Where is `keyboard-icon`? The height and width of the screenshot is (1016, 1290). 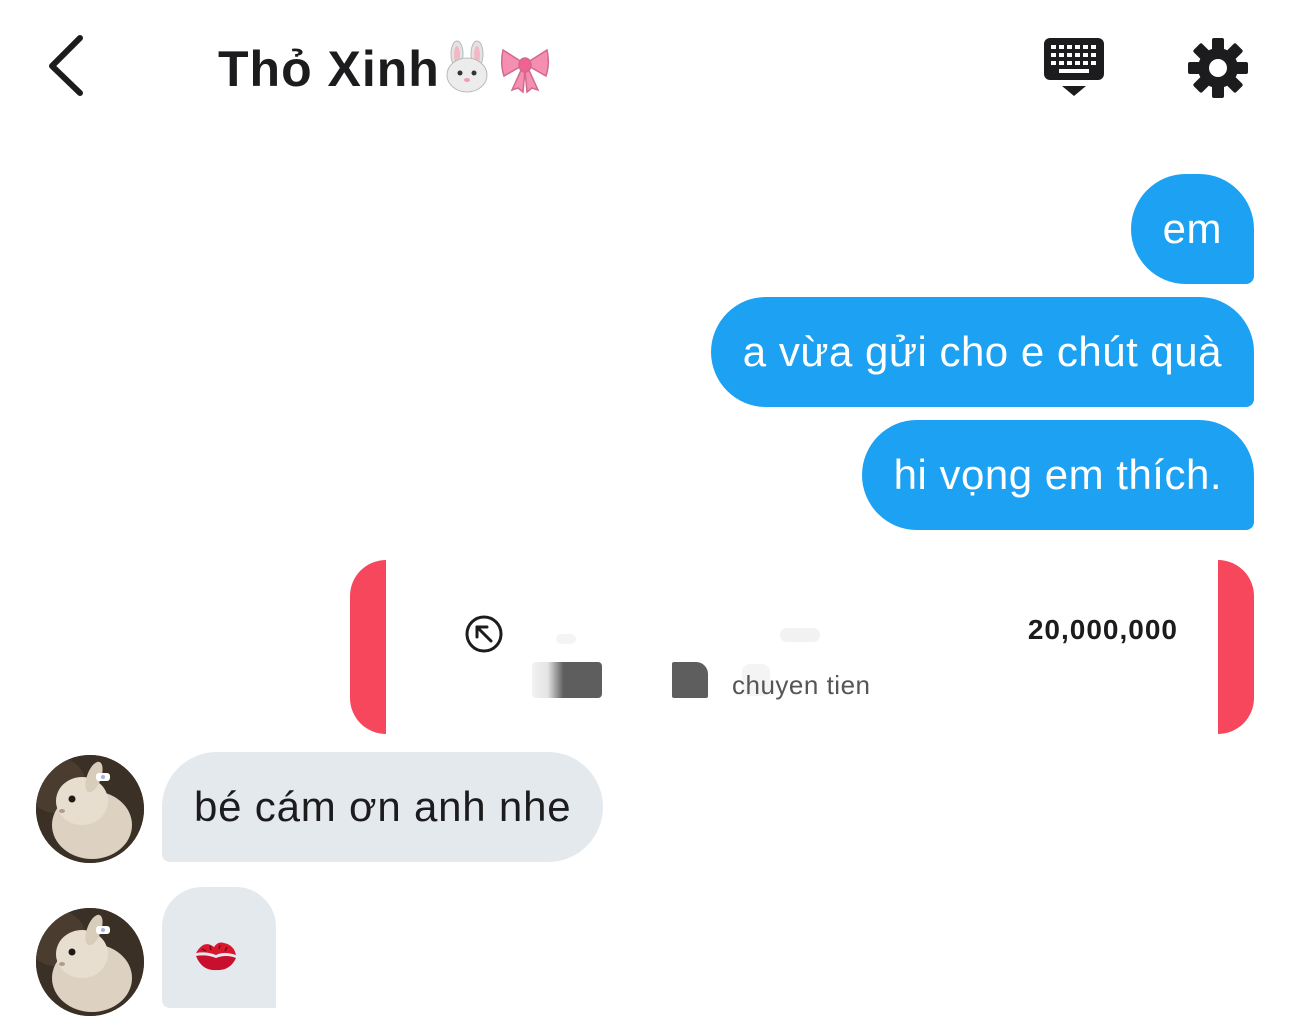 keyboard-icon is located at coordinates (1074, 67).